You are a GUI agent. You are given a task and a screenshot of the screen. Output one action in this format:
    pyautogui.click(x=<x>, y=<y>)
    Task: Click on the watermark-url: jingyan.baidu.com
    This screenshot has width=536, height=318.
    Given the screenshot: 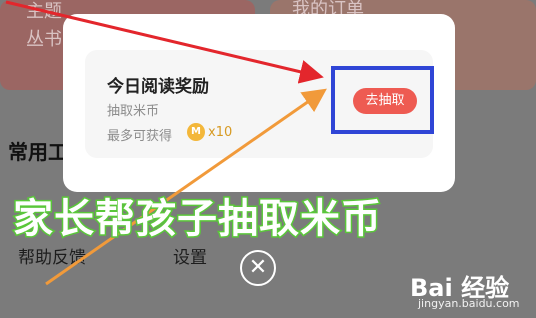 What is the action you would take?
    pyautogui.click(x=469, y=303)
    